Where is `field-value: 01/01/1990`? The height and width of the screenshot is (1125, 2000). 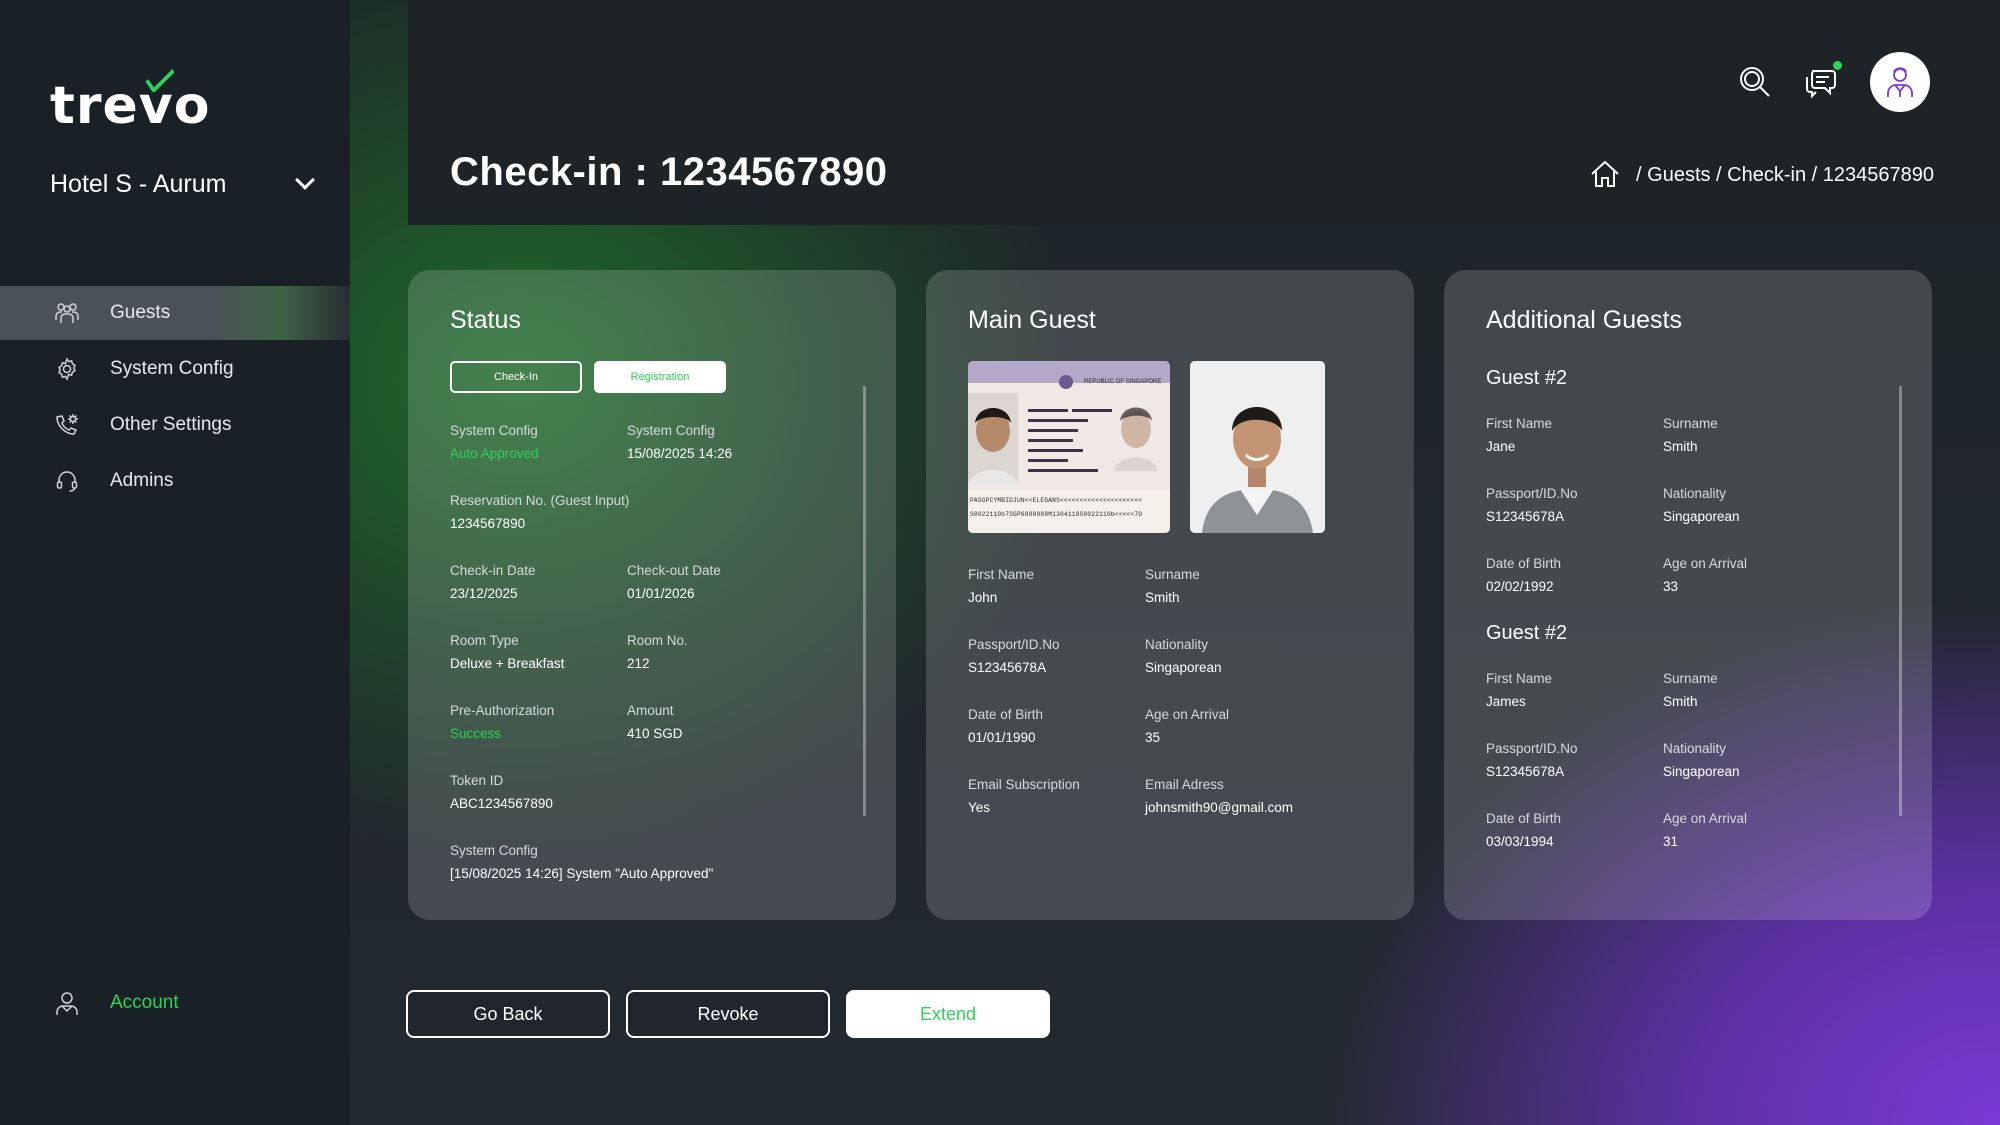
field-value: 01/01/1990 is located at coordinates (1002, 737).